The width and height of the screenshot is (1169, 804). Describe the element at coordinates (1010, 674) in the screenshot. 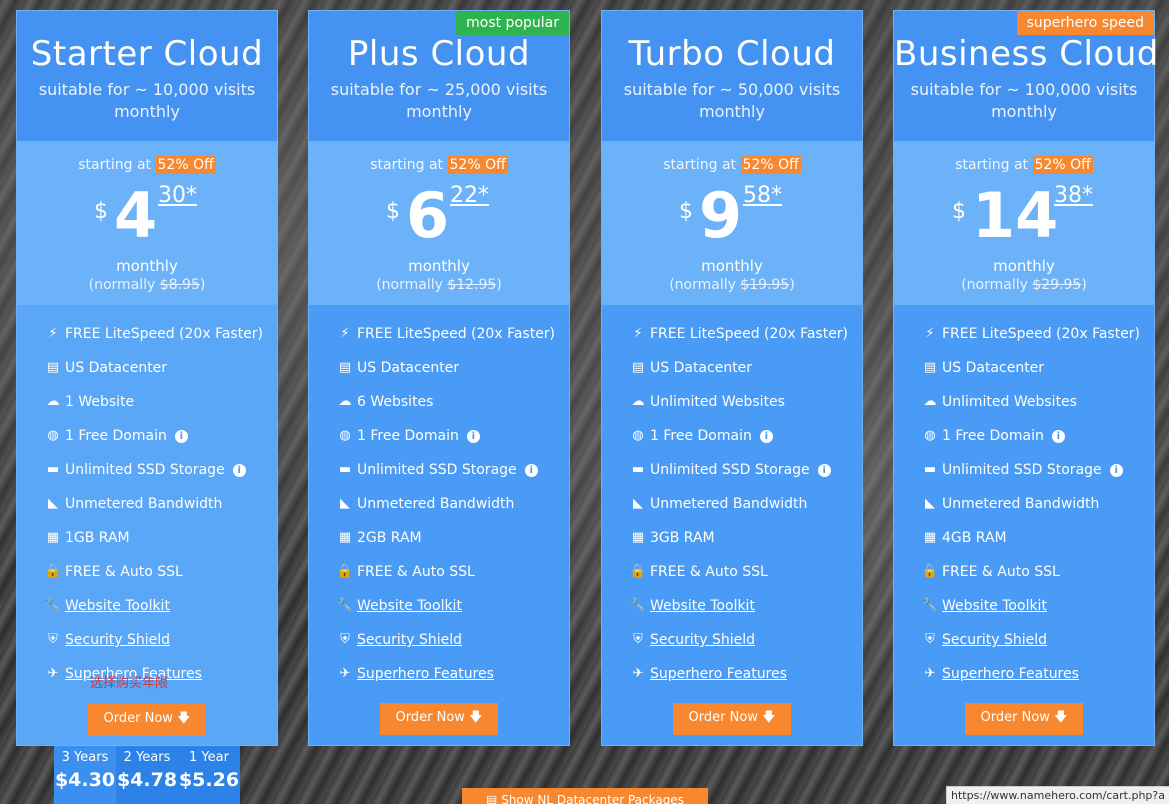

I see `feature-label: Superhero Features` at that location.